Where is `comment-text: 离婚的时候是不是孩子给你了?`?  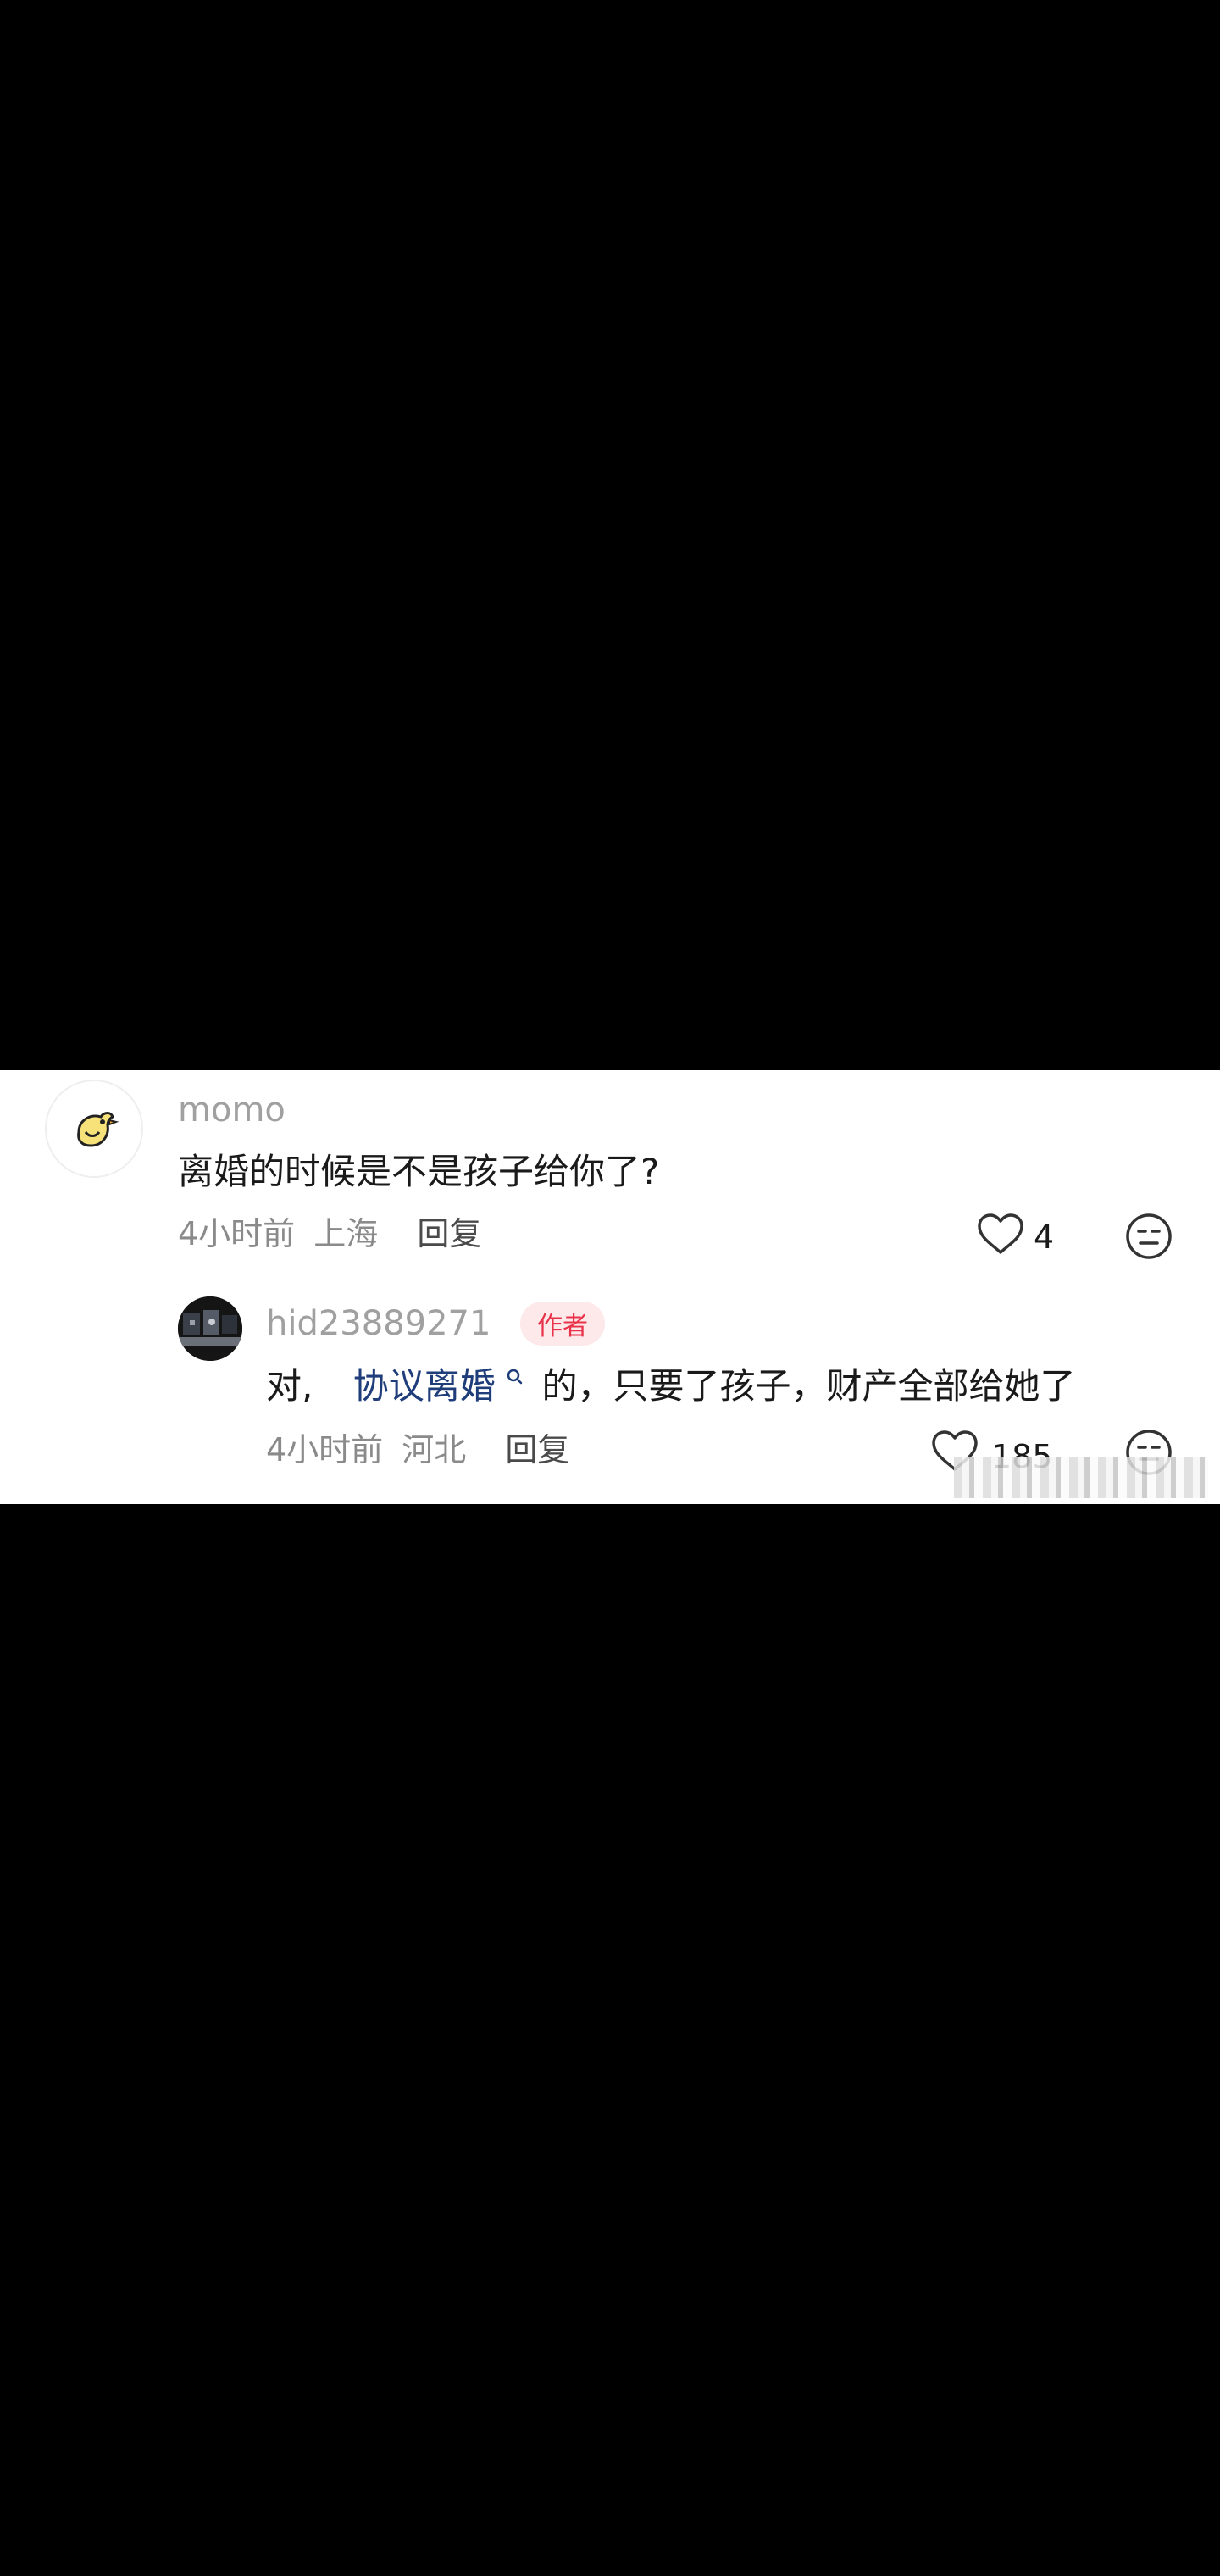
comment-text: 离婚的时候是不是孩子给你了? is located at coordinates (419, 1171).